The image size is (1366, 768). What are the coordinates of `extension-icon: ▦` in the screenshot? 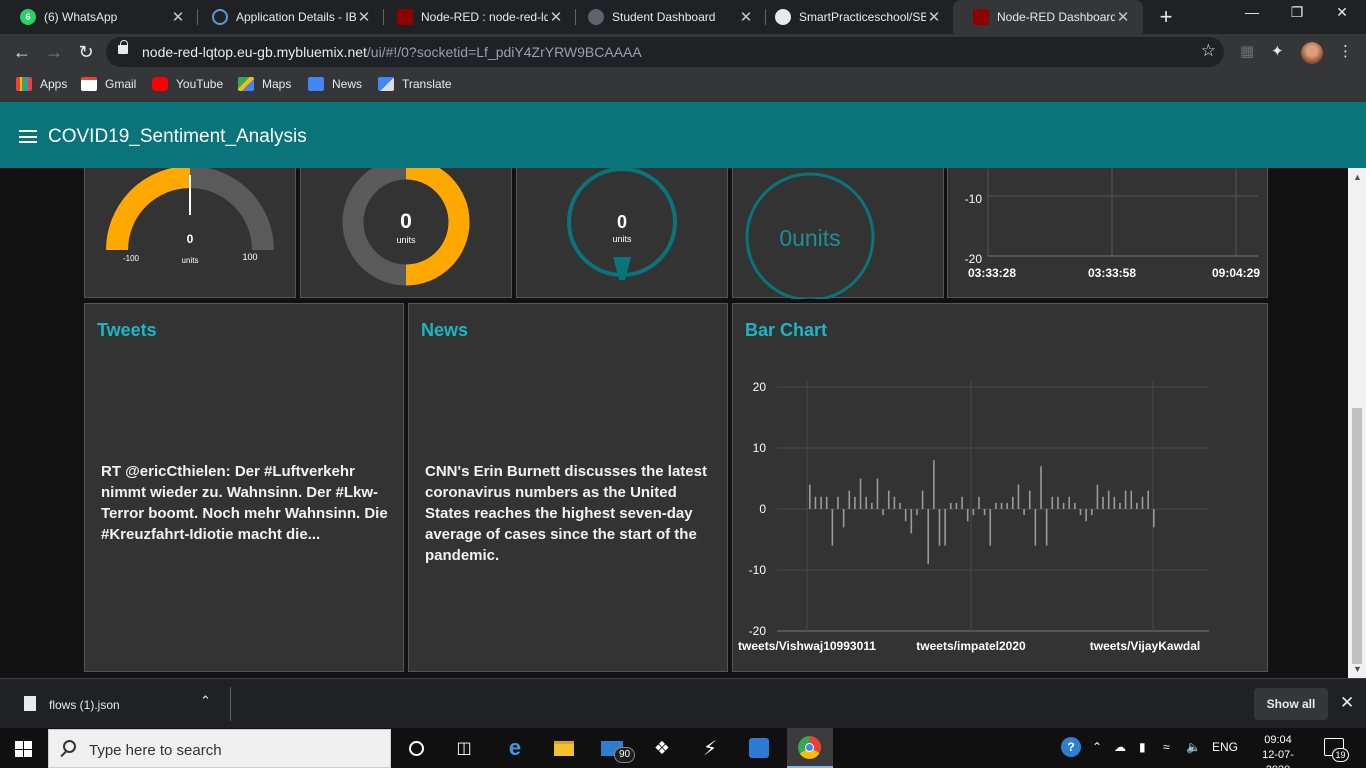 It's located at (1247, 51).